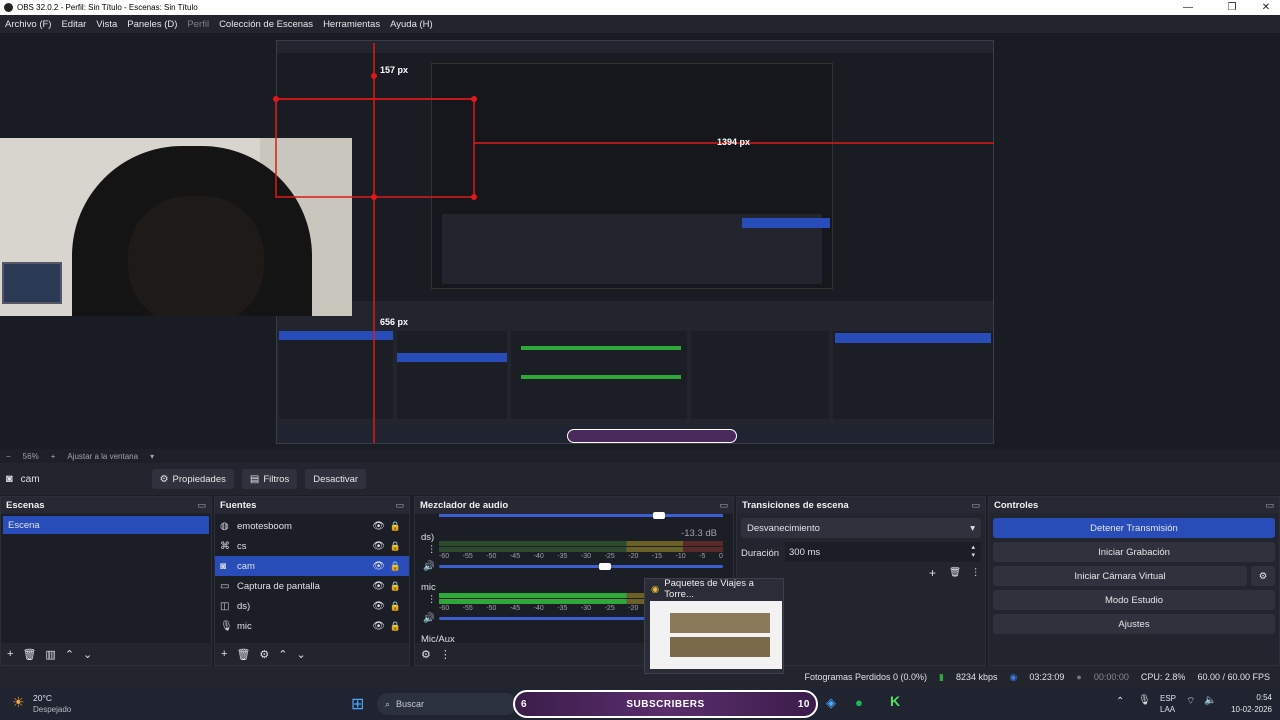  Describe the element at coordinates (336, 479) in the screenshot. I see `deactivate-button: Desactivar` at that location.